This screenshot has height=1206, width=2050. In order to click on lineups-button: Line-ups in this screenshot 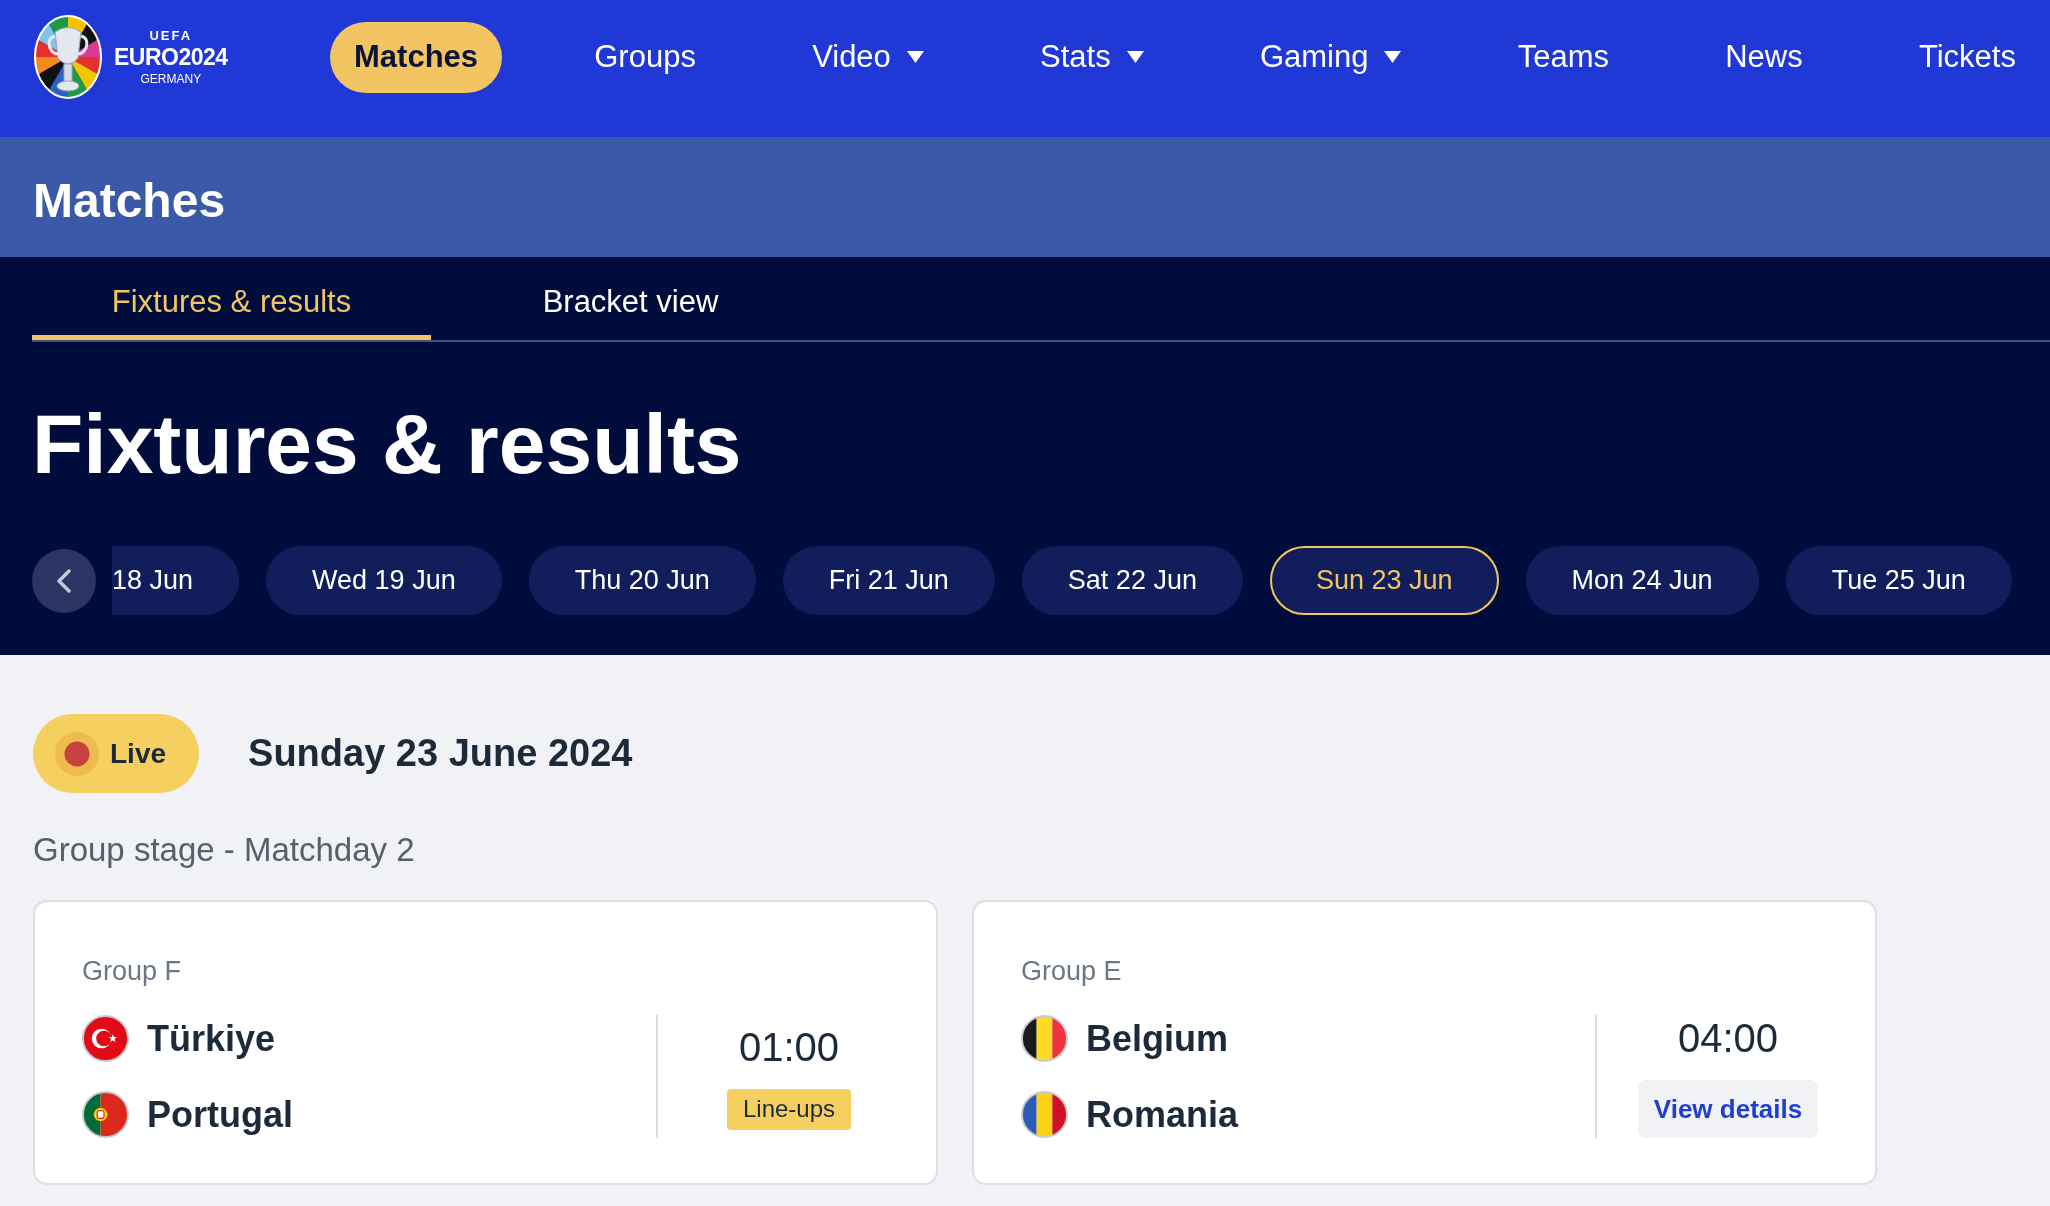, I will do `click(789, 1109)`.